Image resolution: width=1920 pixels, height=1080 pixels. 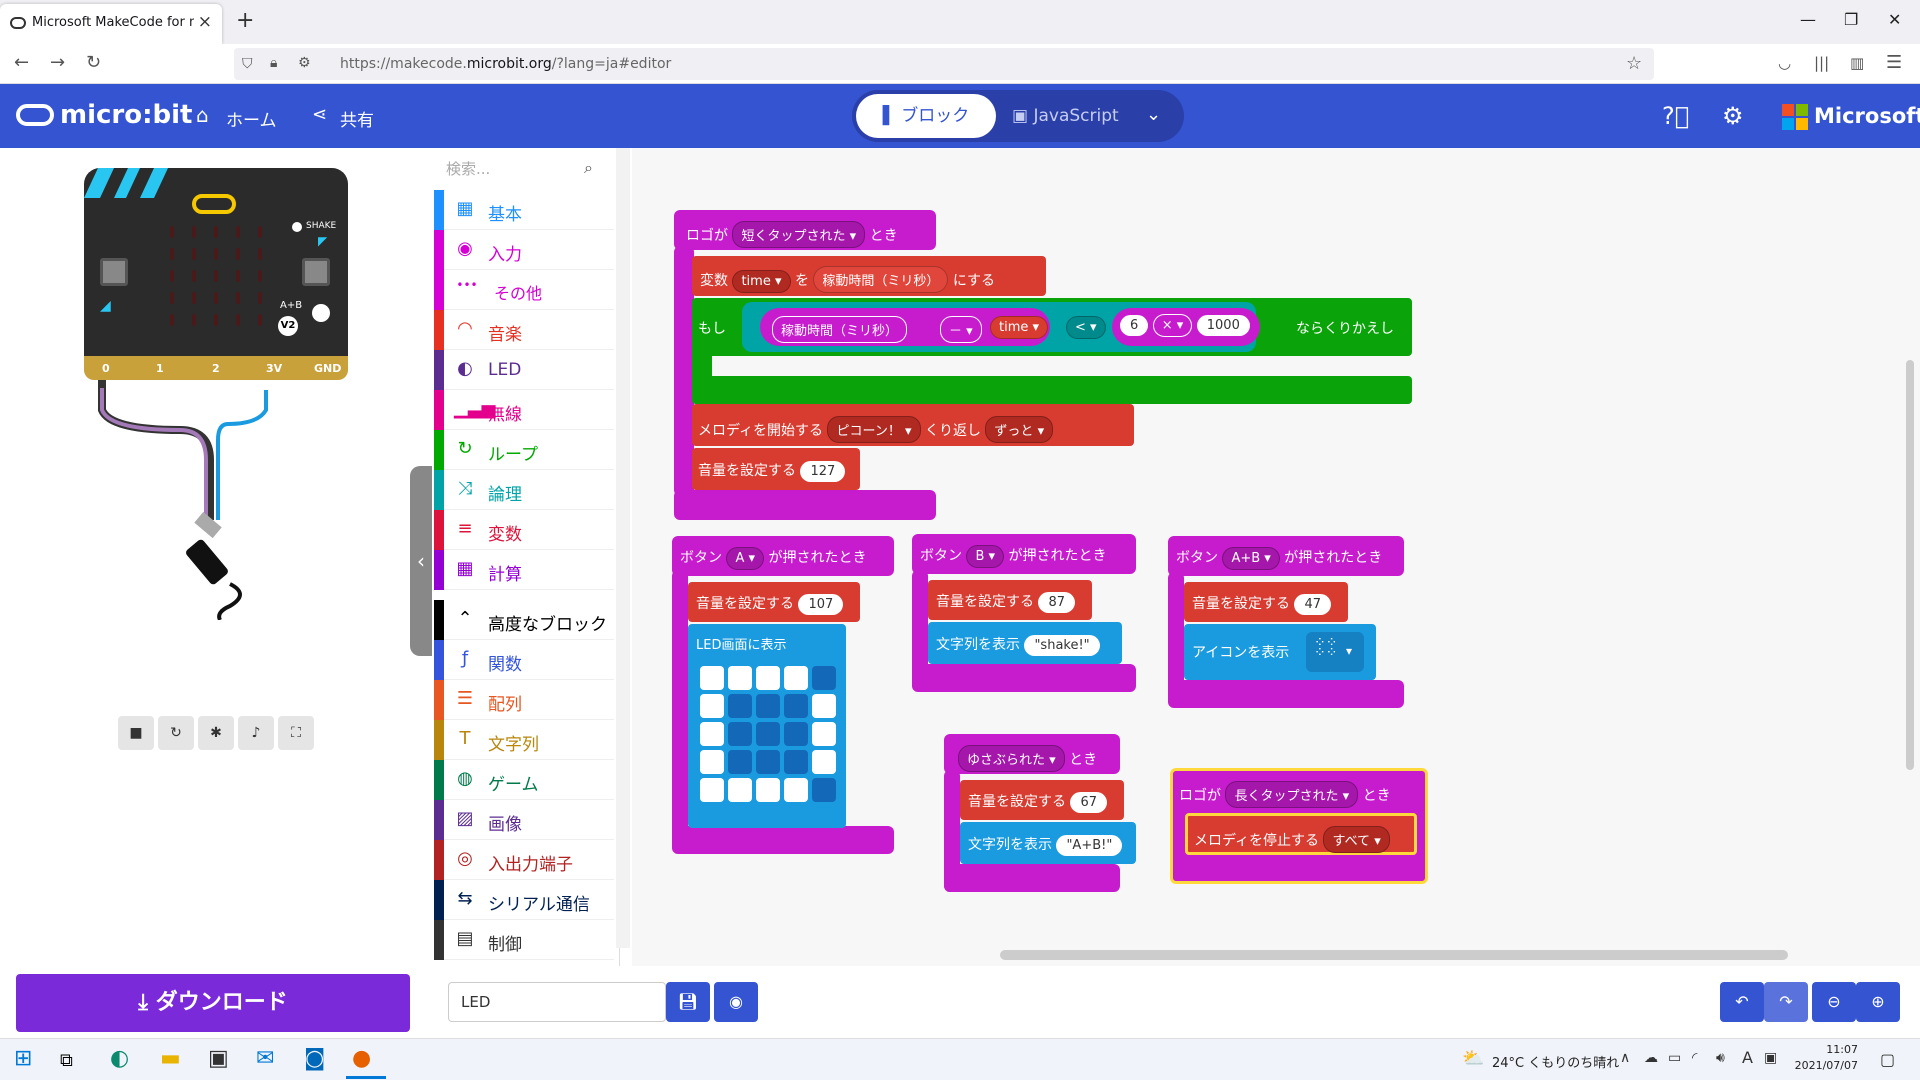 What do you see at coordinates (524, 210) in the screenshot?
I see `category-0: ▦ 基本` at bounding box center [524, 210].